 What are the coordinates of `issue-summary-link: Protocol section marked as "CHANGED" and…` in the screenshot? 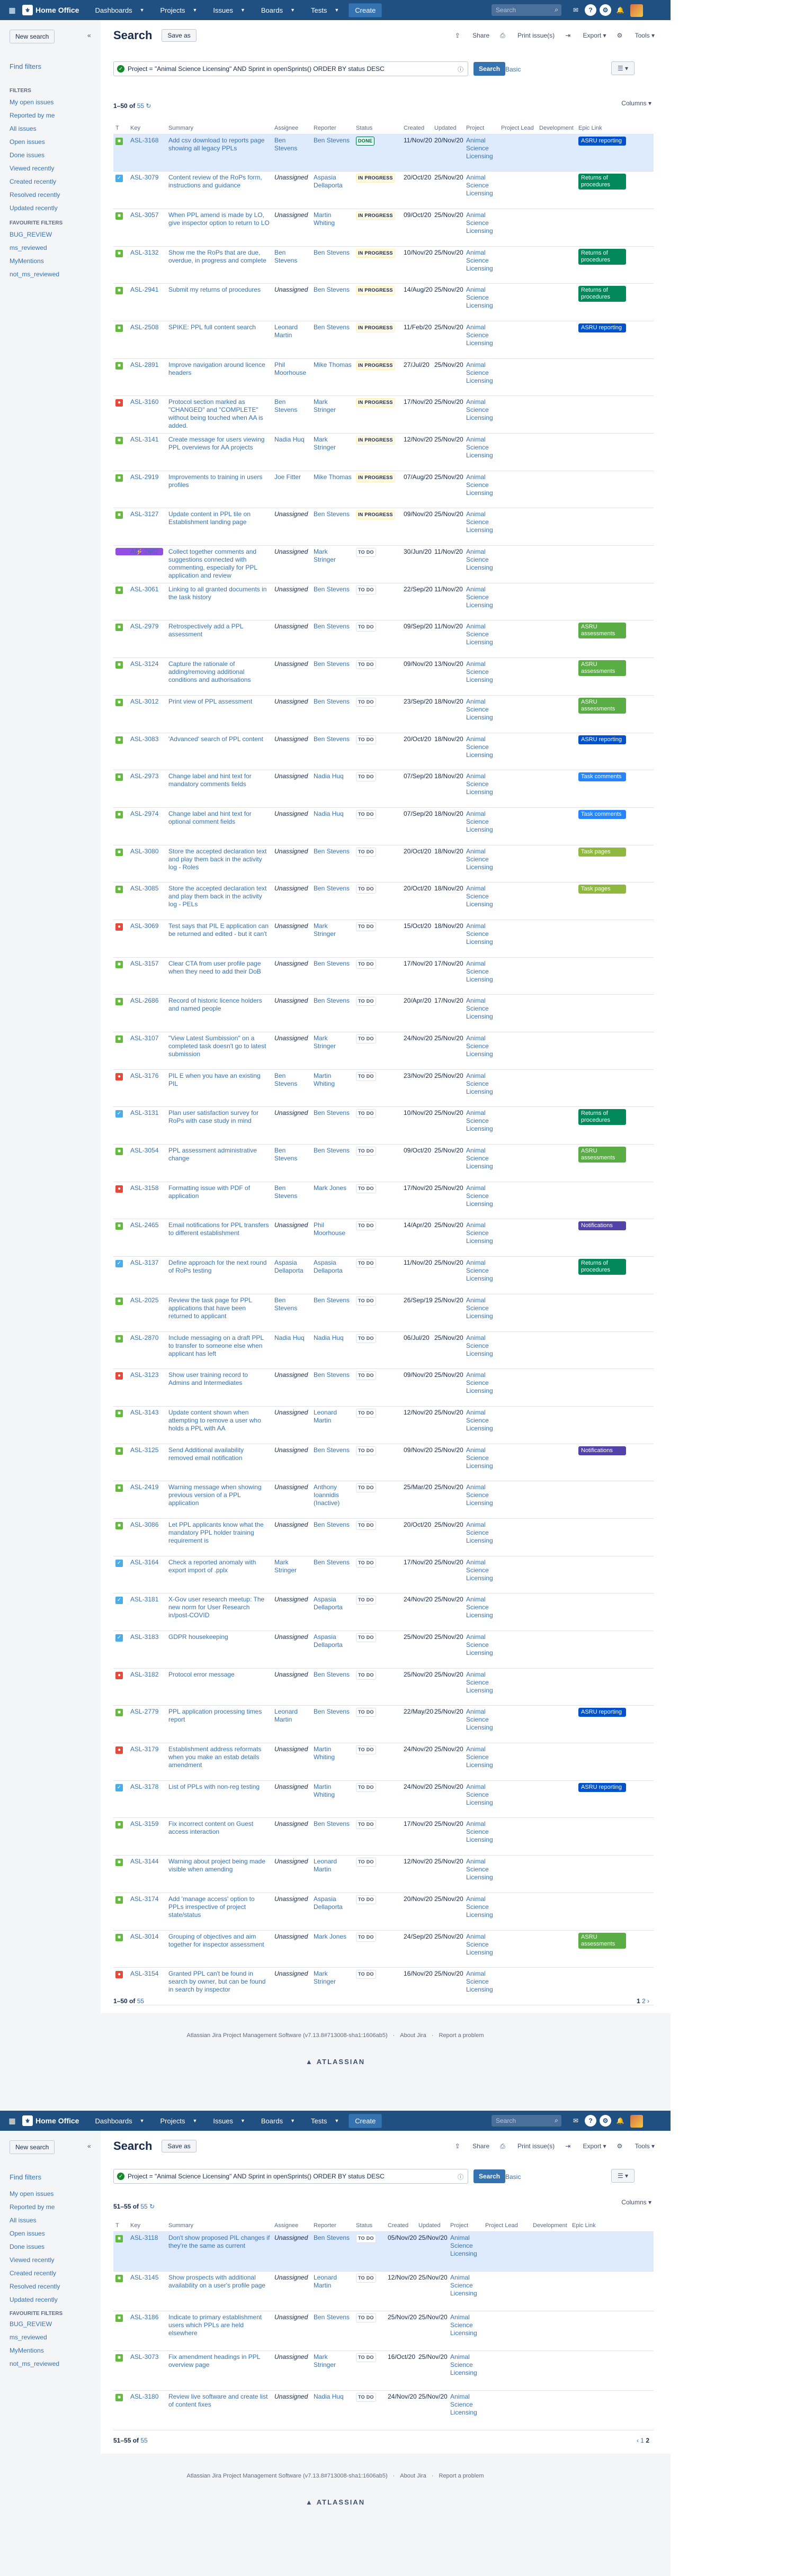 It's located at (216, 413).